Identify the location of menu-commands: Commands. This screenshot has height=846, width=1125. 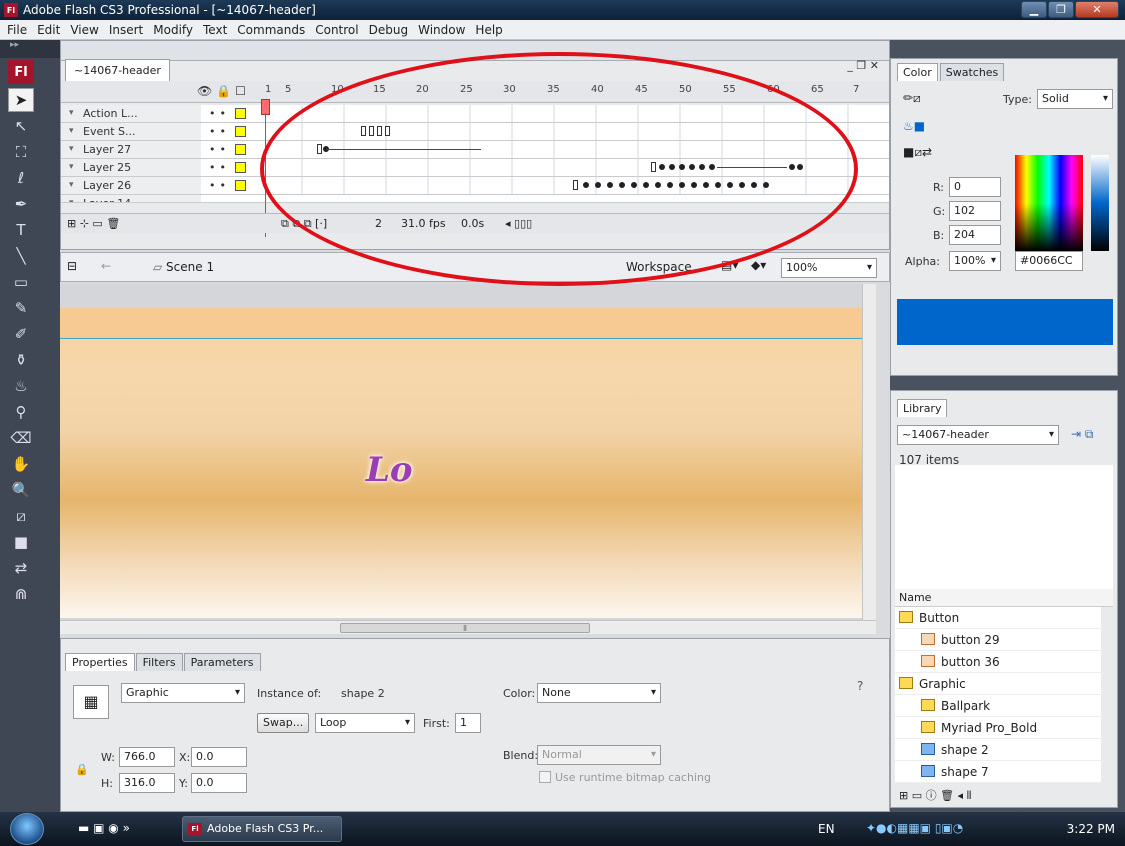
(272, 30).